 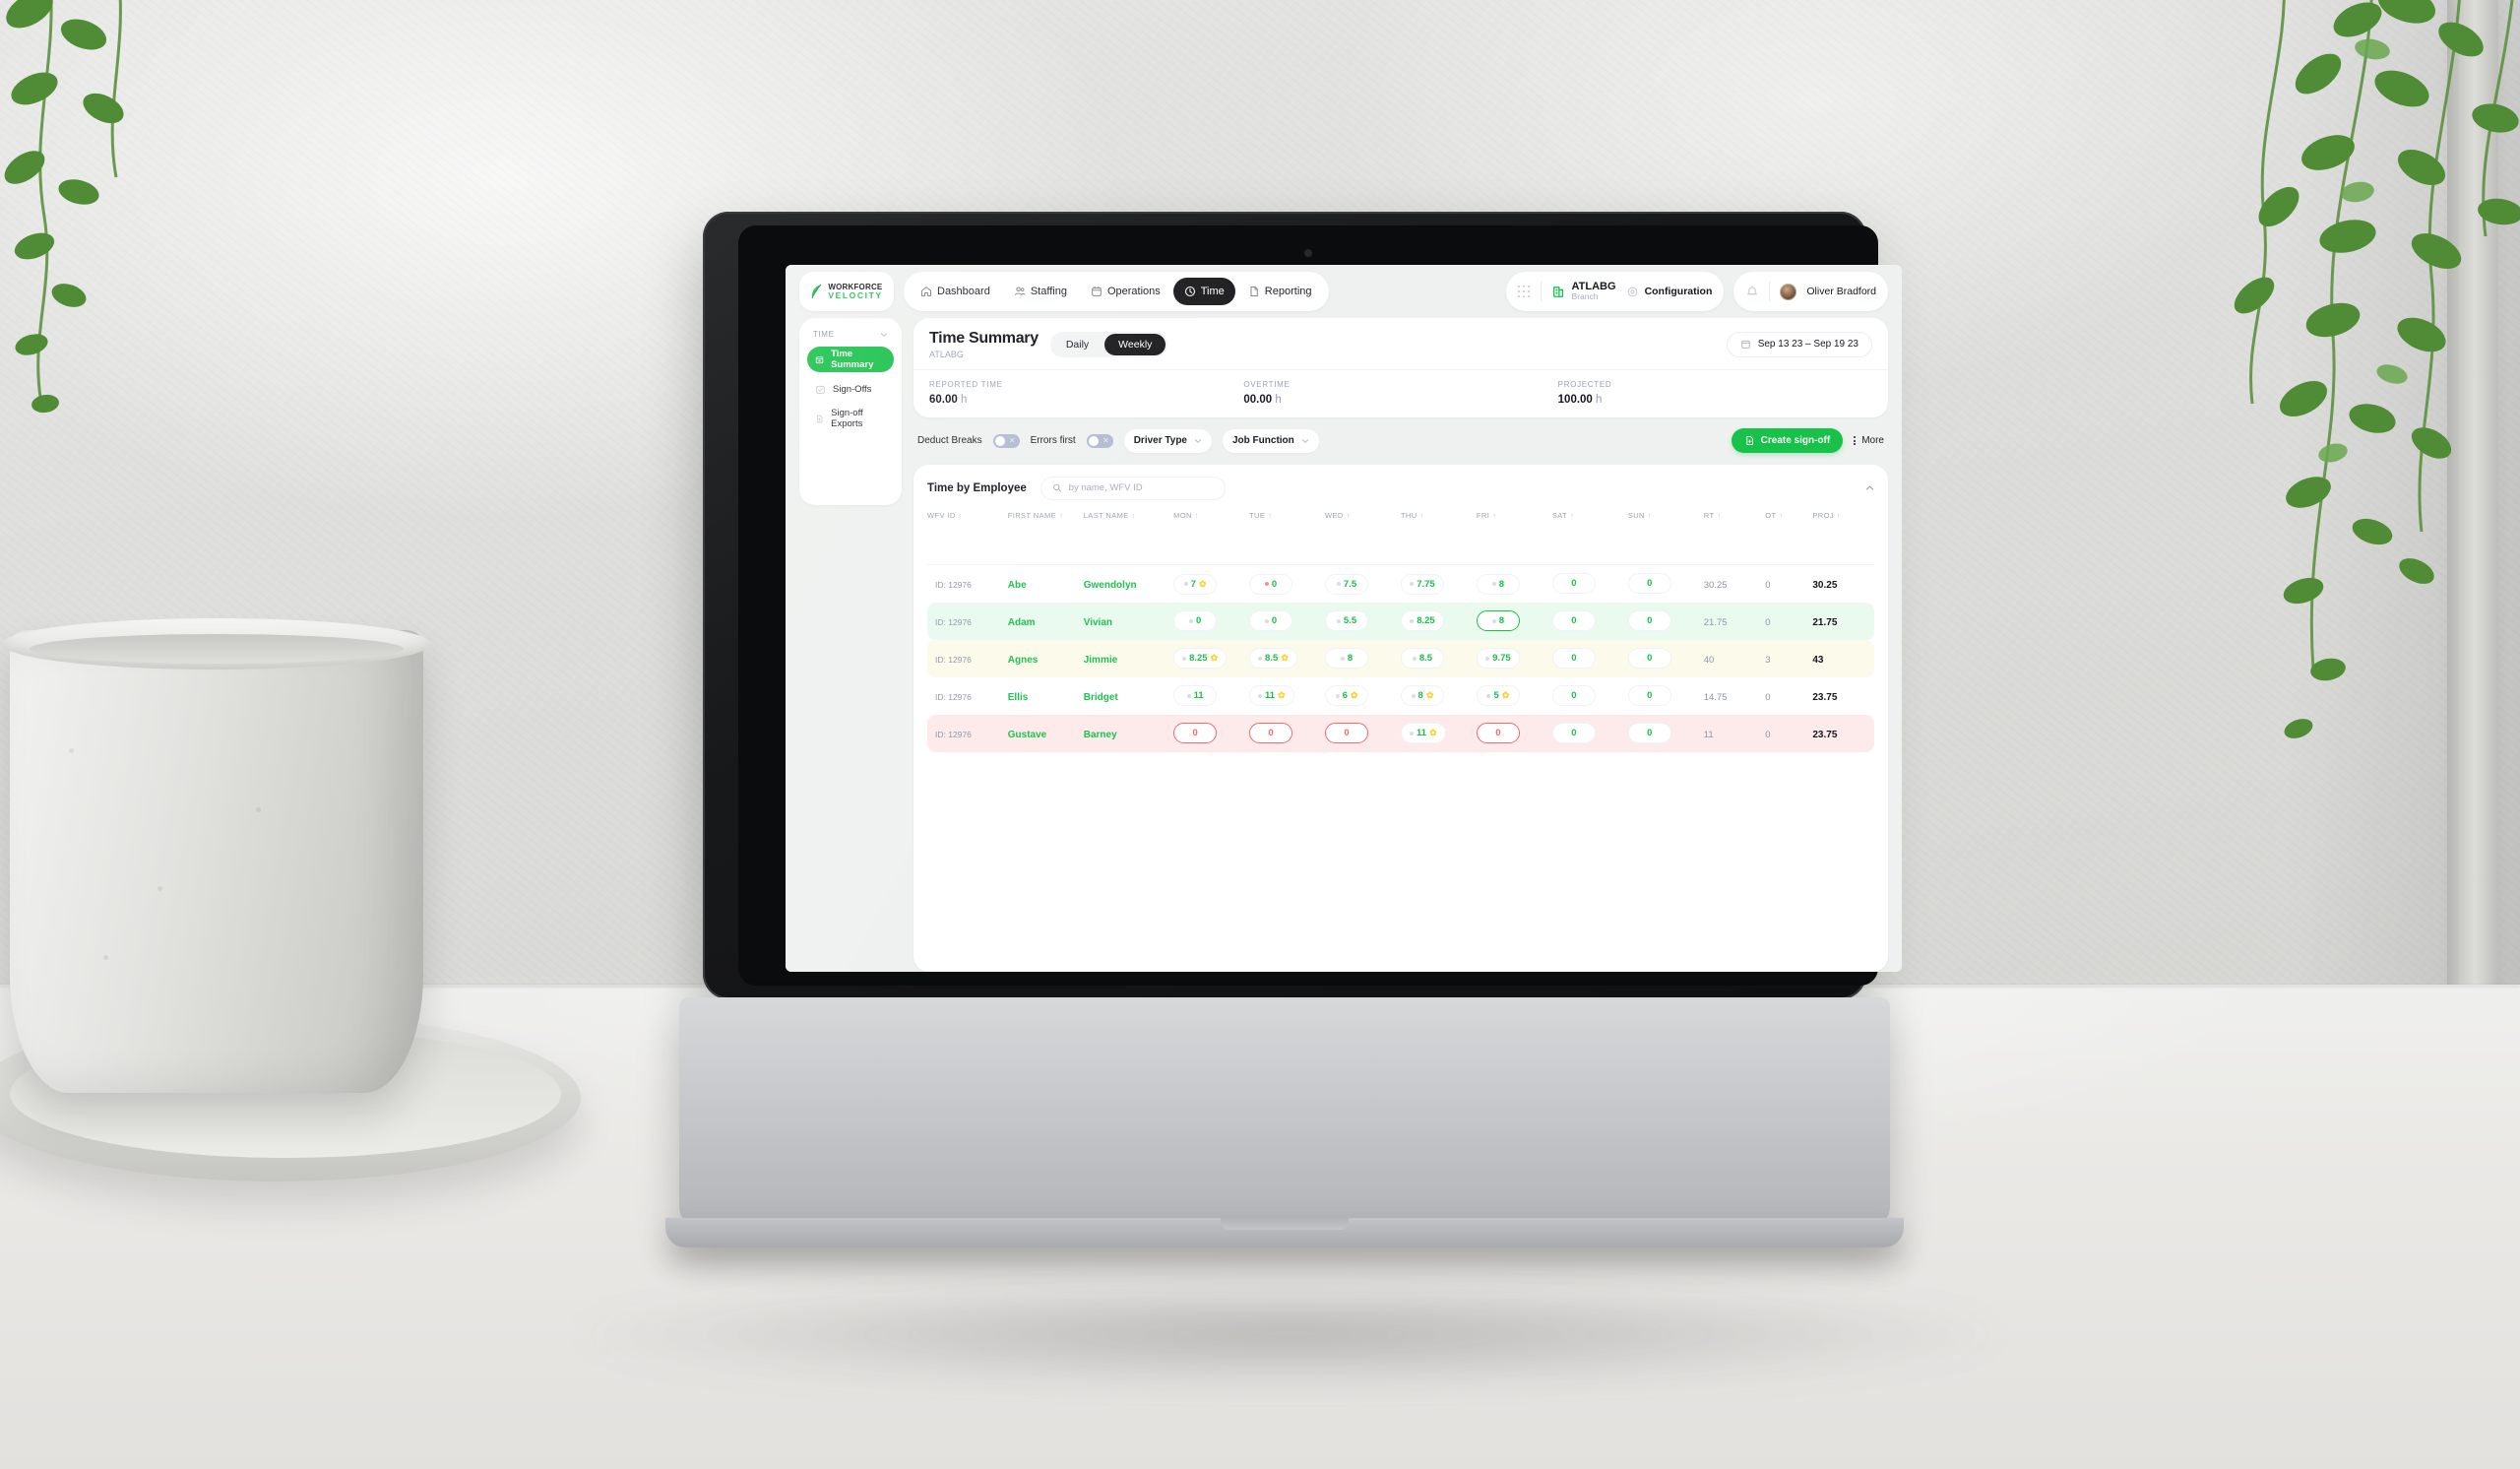 I want to click on segment-weekly: Weekly, so click(x=1135, y=344).